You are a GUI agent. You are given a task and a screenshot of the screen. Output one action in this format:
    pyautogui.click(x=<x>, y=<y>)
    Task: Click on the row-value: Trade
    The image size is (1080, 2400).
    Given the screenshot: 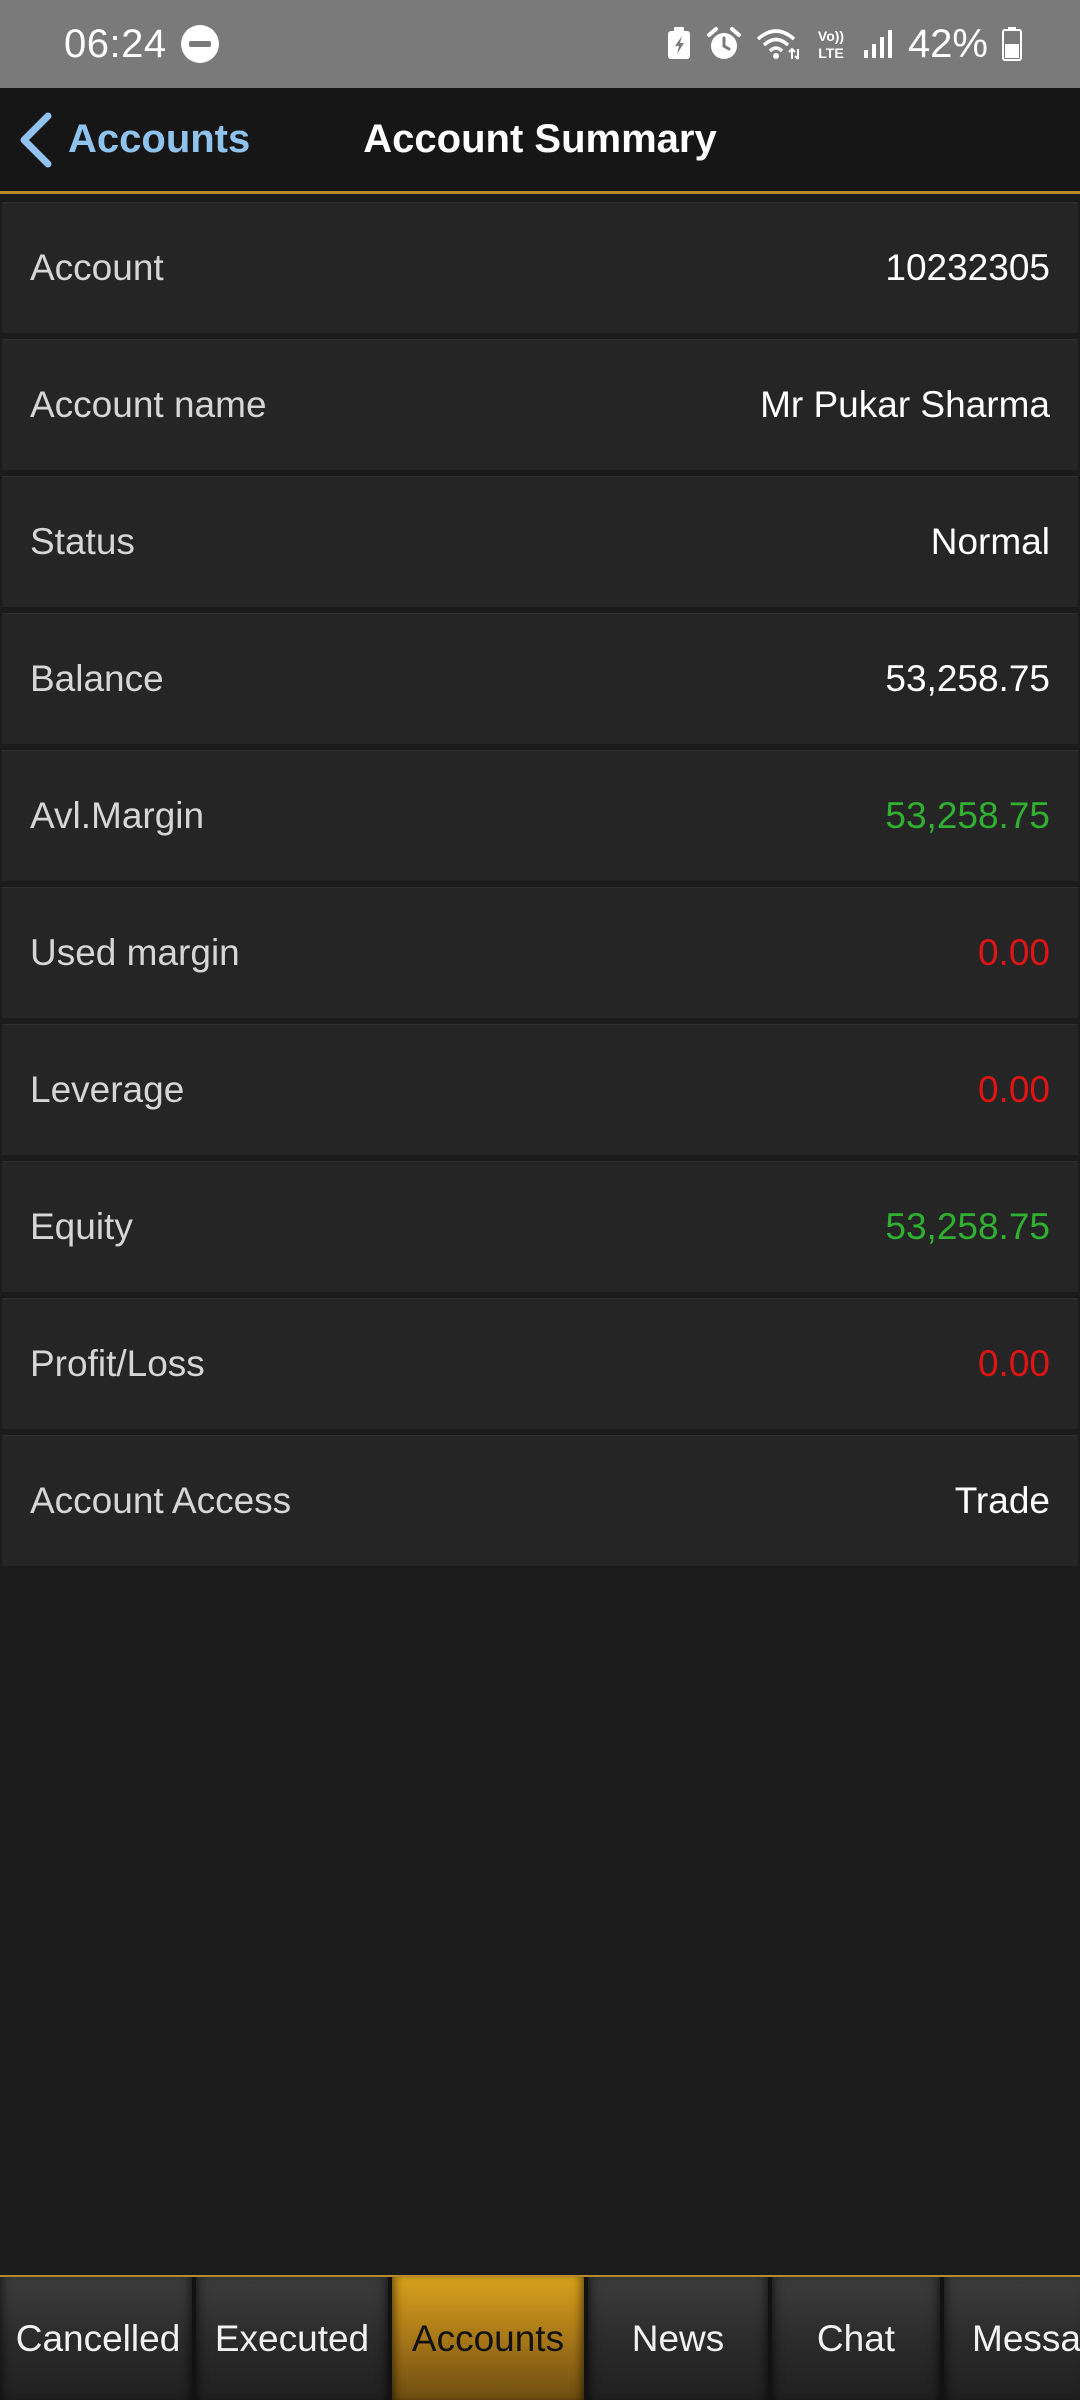 What is the action you would take?
    pyautogui.click(x=1002, y=1500)
    